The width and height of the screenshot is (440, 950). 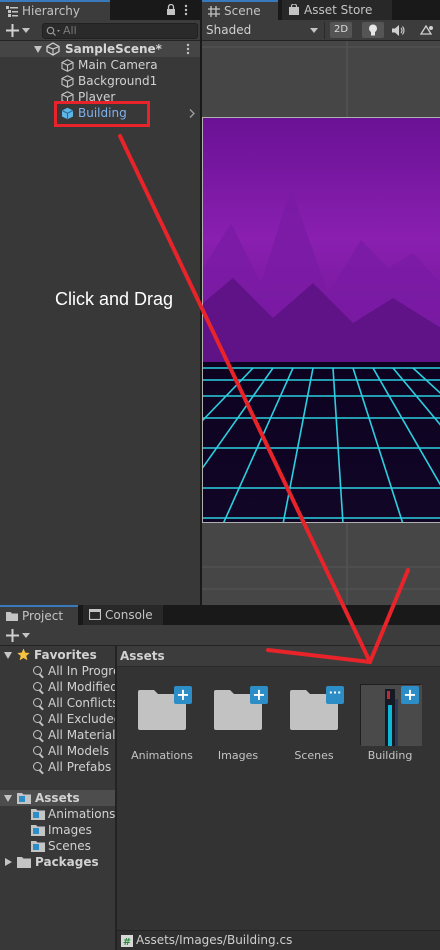 What do you see at coordinates (186, 10) in the screenshot?
I see `kebab-menu-icon` at bounding box center [186, 10].